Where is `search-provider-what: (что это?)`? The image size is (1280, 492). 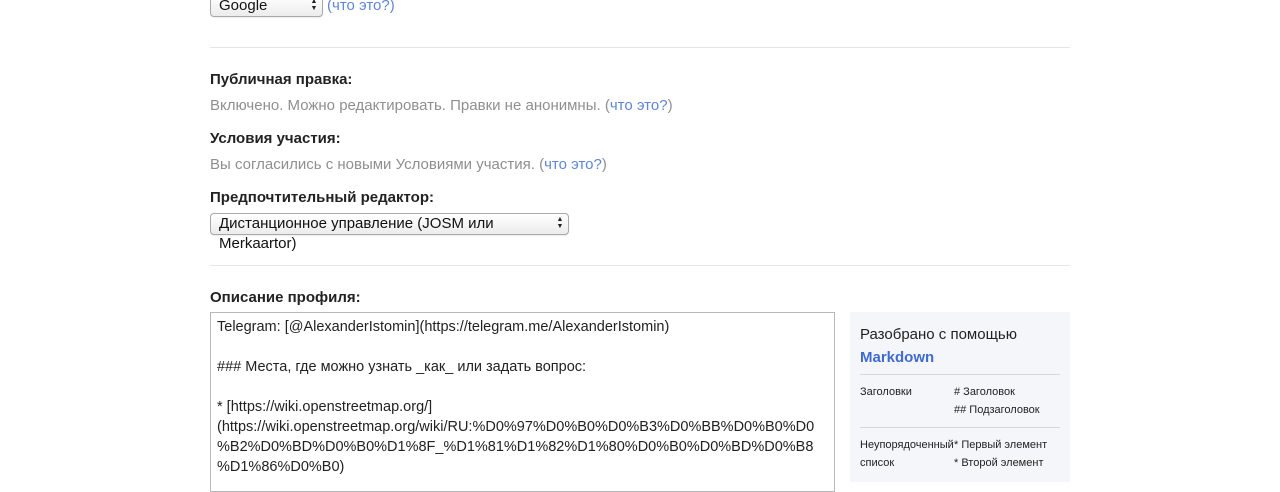 search-provider-what: (что это?) is located at coordinates (361, 7).